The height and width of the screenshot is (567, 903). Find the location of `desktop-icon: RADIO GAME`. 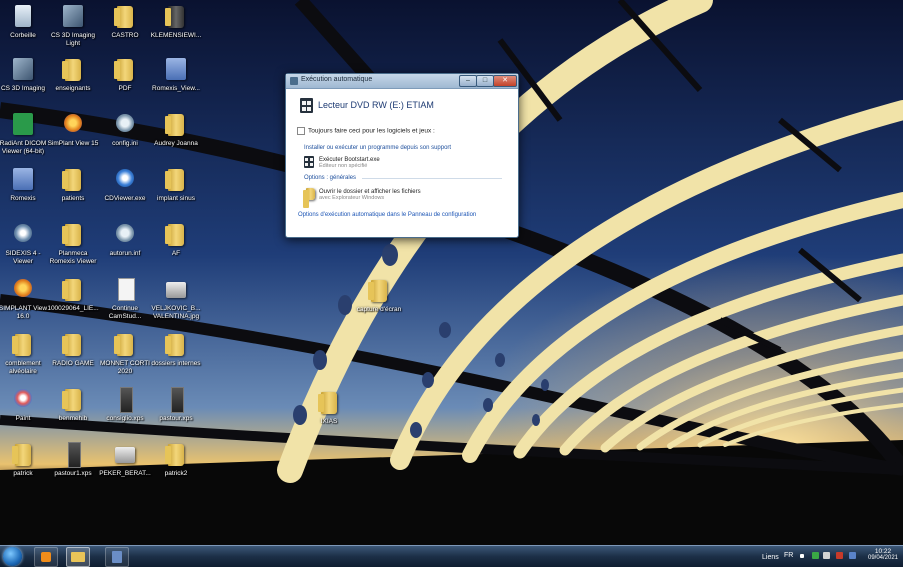

desktop-icon: RADIO GAME is located at coordinates (73, 349).